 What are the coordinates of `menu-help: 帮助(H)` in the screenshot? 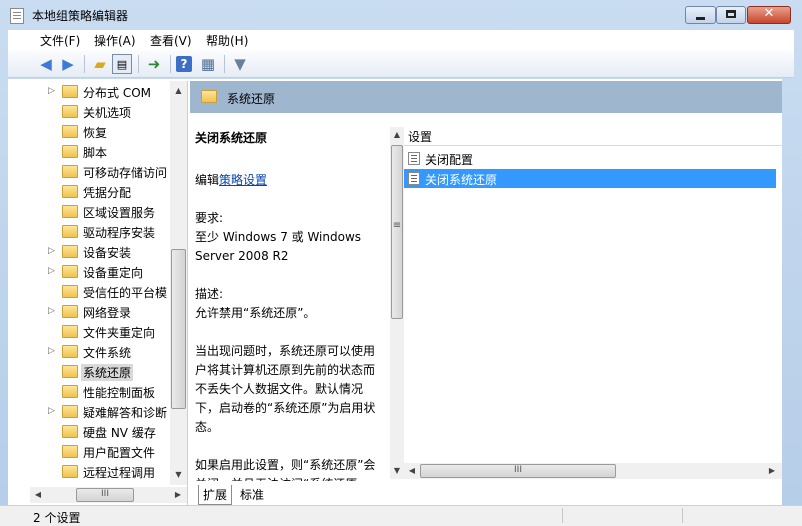 It's located at (227, 40).